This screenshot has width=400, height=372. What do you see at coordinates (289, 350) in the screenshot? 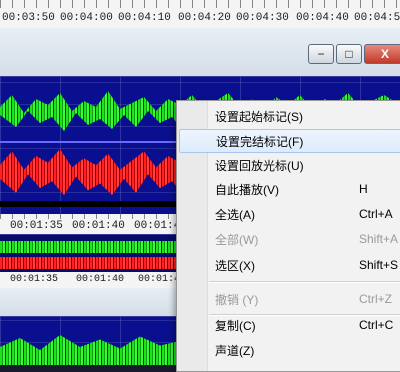
I see `menu-item-channel: 声道(Z)` at bounding box center [289, 350].